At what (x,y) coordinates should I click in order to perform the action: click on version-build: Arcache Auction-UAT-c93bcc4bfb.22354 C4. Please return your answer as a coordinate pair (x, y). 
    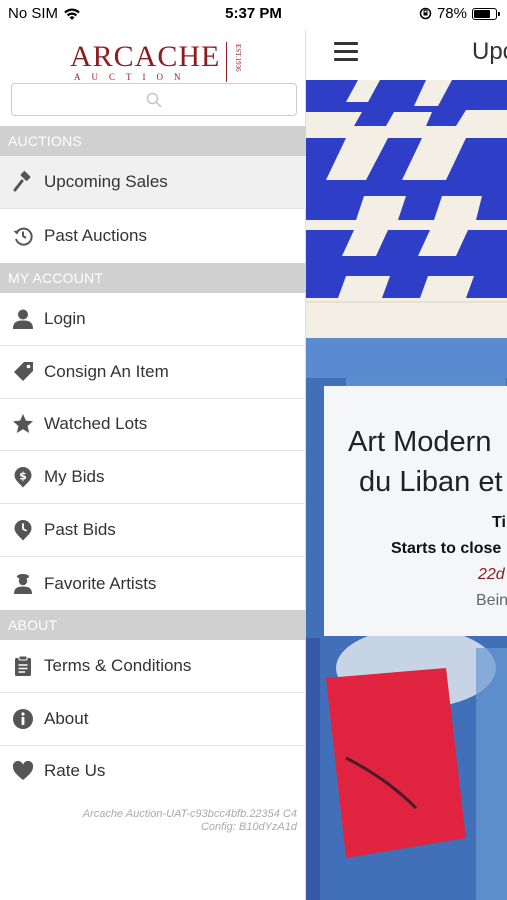
    Looking at the image, I should click on (189, 814).